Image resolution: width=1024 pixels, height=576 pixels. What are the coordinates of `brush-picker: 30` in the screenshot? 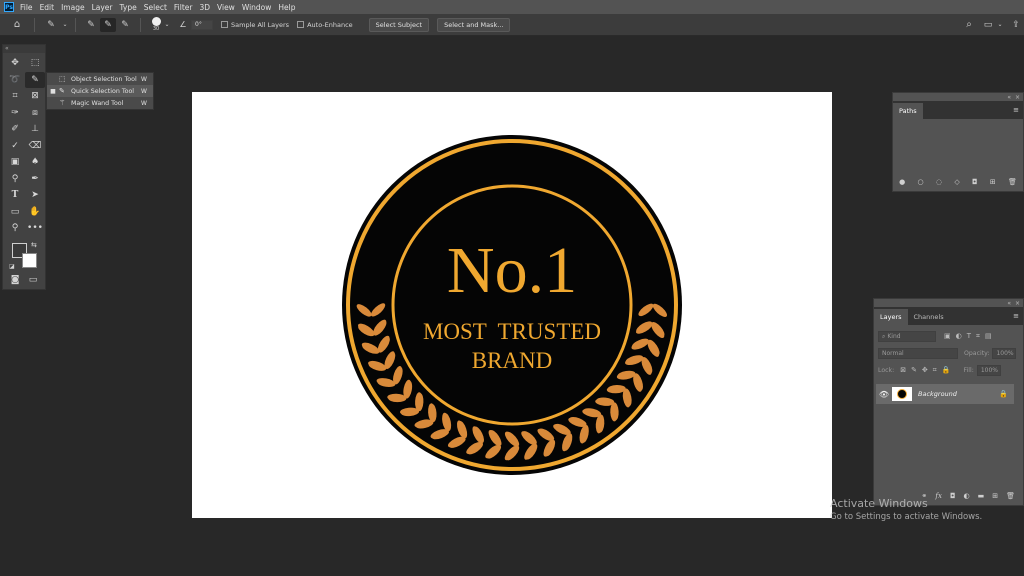 It's located at (156, 24).